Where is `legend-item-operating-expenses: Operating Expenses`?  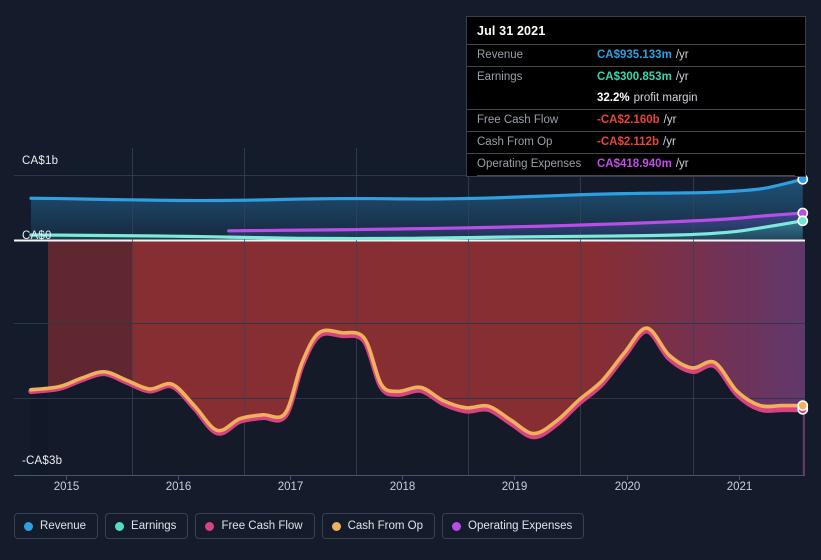 legend-item-operating-expenses: Operating Expenses is located at coordinates (513, 526).